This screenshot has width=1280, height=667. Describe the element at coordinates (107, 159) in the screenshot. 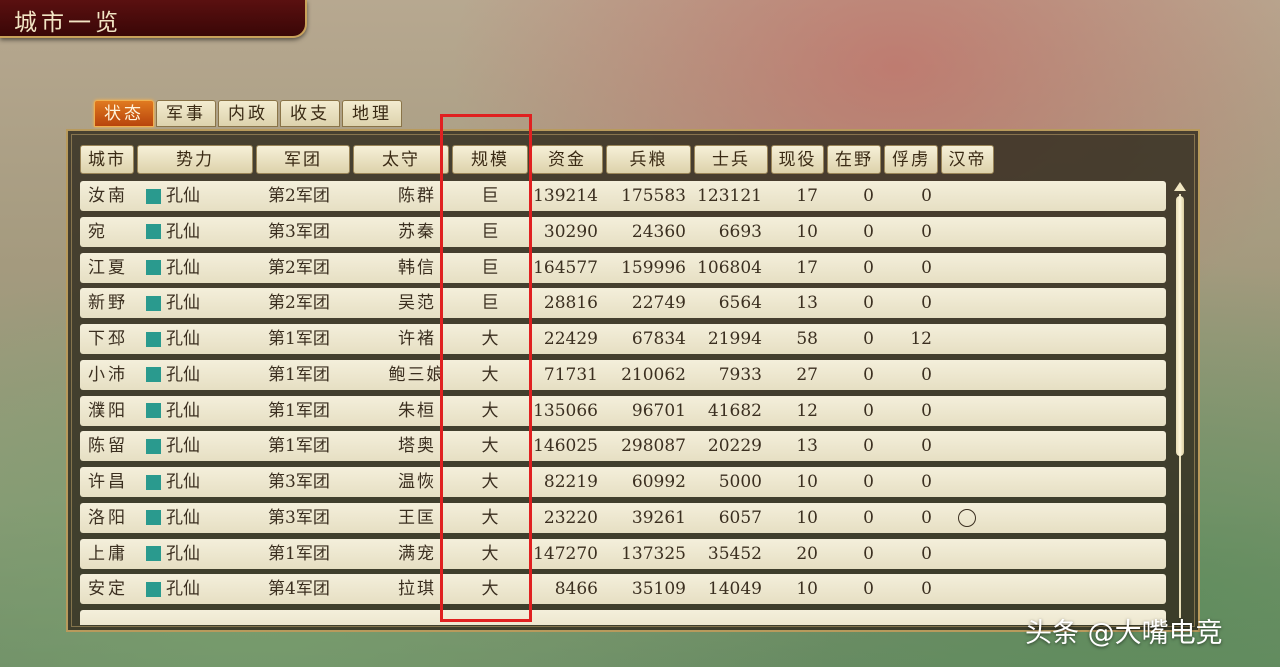

I see `column-header-city: 城市` at that location.